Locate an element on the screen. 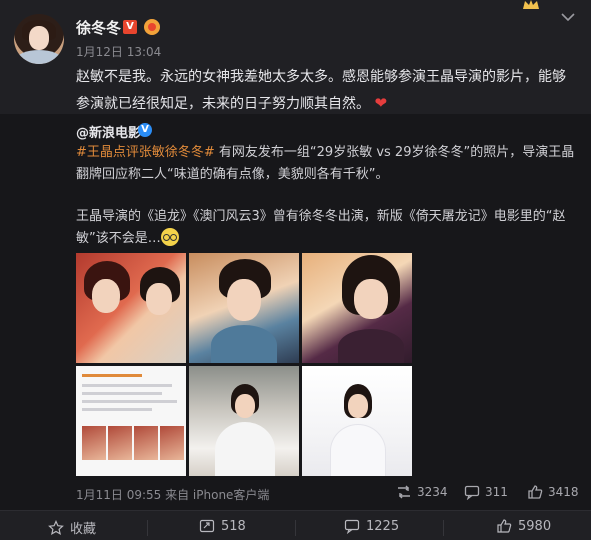  favorite-button: 收藏 is located at coordinates (72, 527).